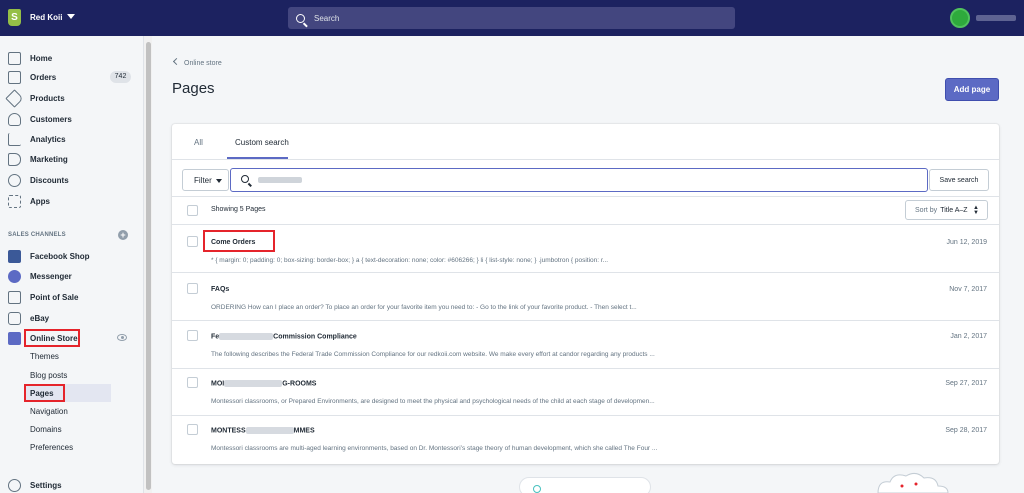  I want to click on chevron-left-icon, so click(176, 61).